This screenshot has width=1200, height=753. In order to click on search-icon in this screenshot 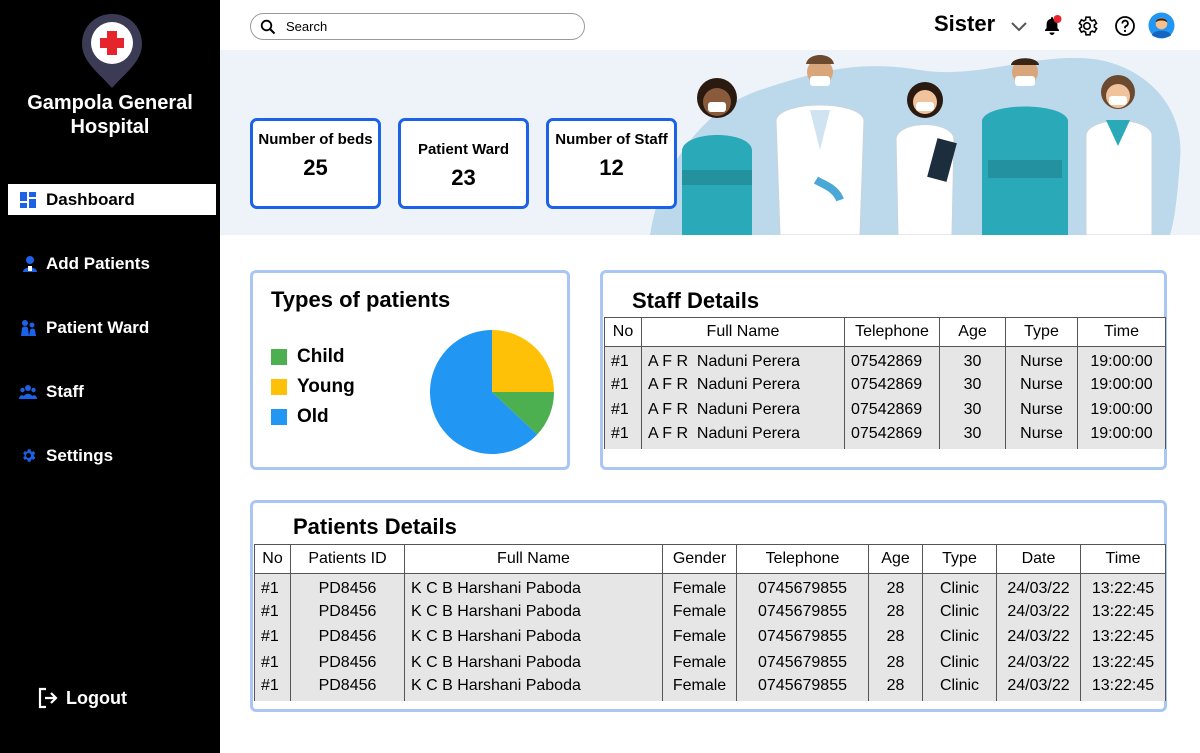, I will do `click(268, 27)`.